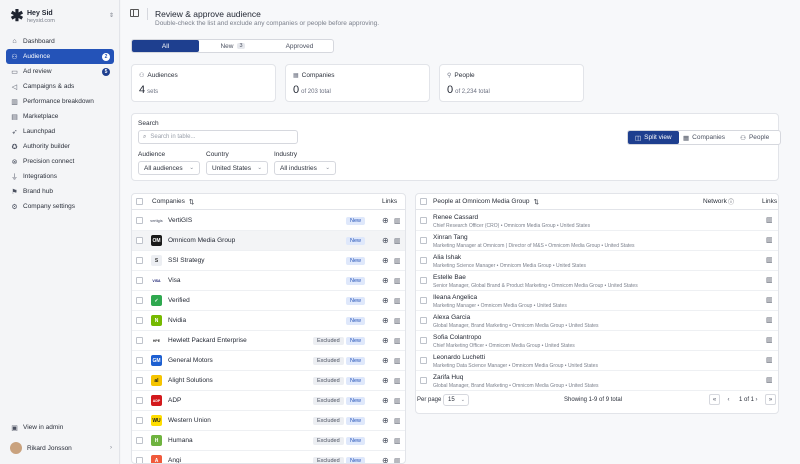  Describe the element at coordinates (60, 131) in the screenshot. I see `sidebar-item-launchpad: ➶ Launchpad` at that location.